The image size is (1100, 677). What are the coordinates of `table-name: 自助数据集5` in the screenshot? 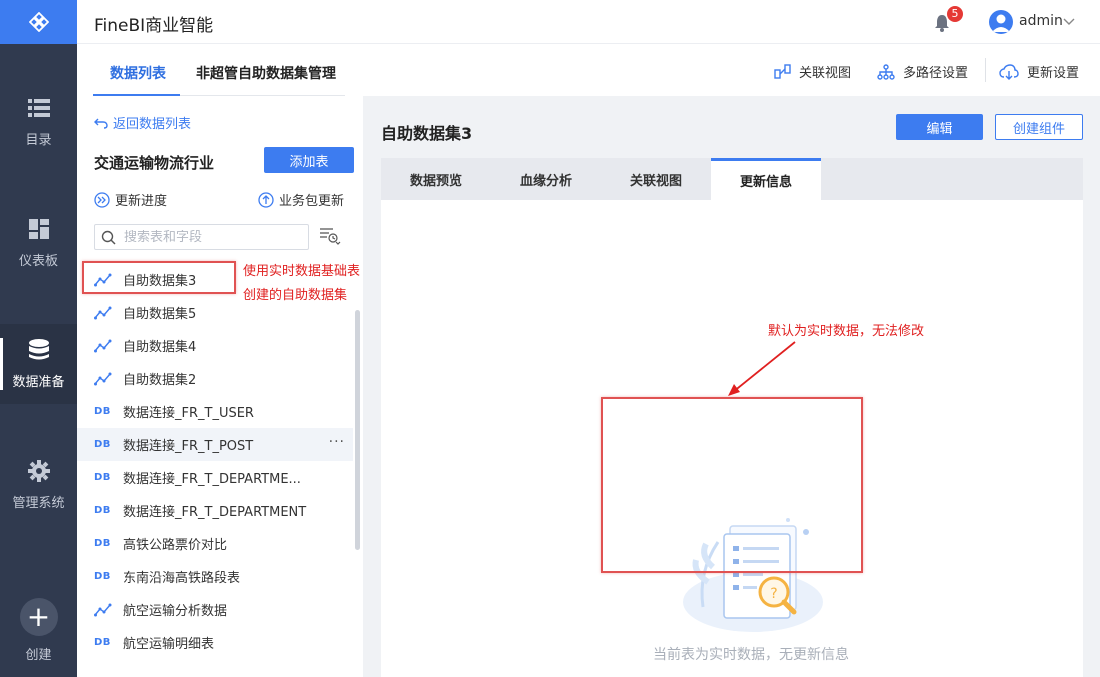 It's located at (160, 314).